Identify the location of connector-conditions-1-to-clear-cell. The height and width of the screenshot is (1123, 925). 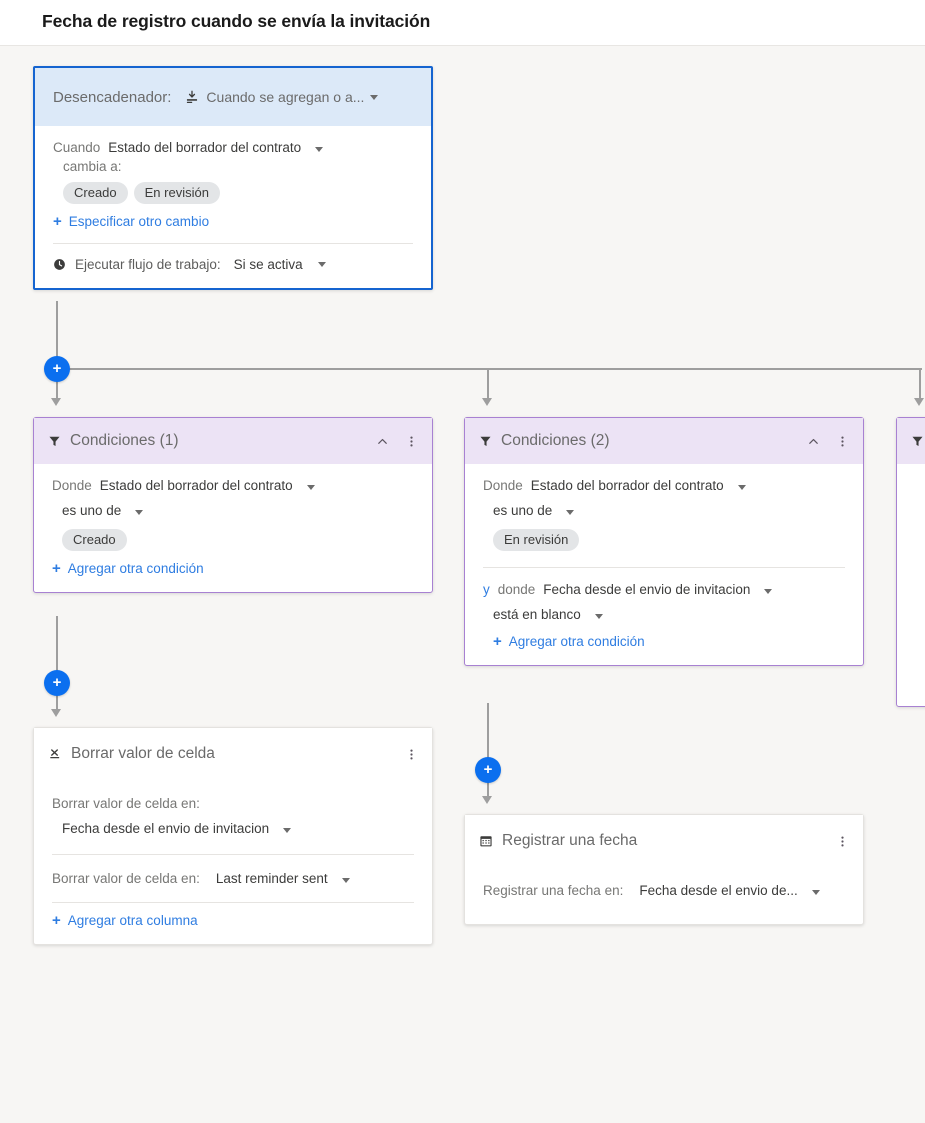
(57, 665).